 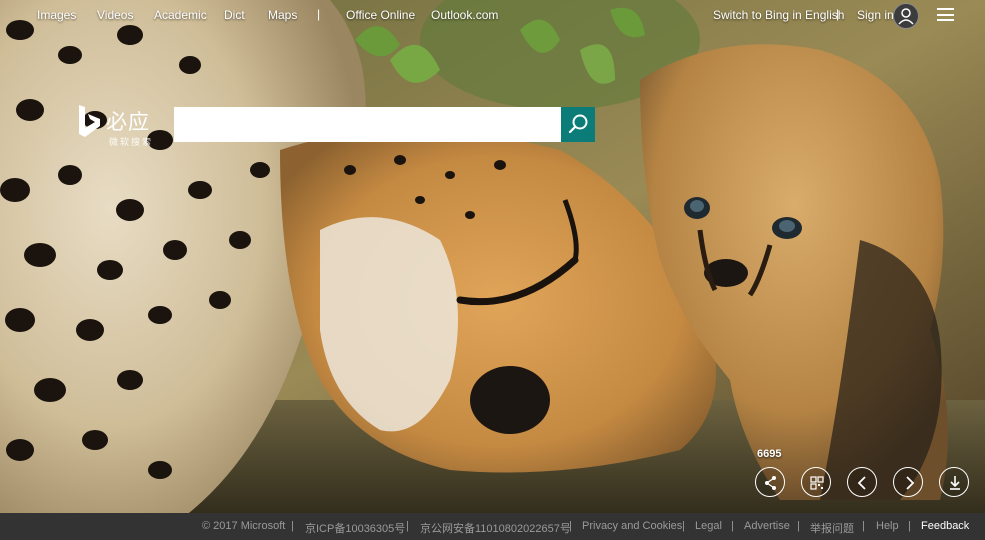 I want to click on nav-link-videos: Videos, so click(x=115, y=15).